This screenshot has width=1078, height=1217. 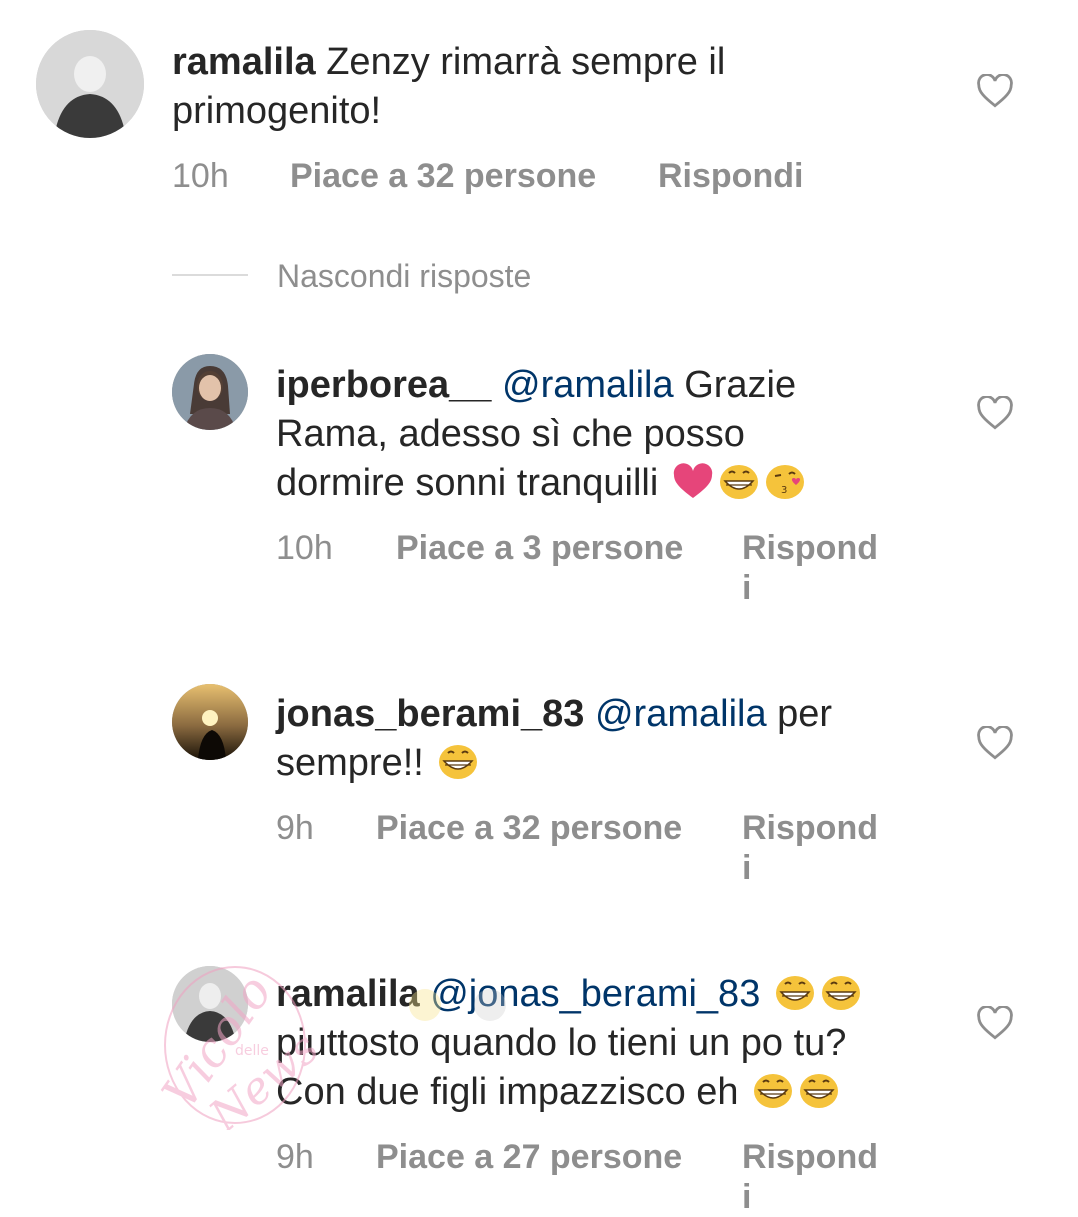 I want to click on comment-body-line1: Grazie, so click(x=740, y=385).